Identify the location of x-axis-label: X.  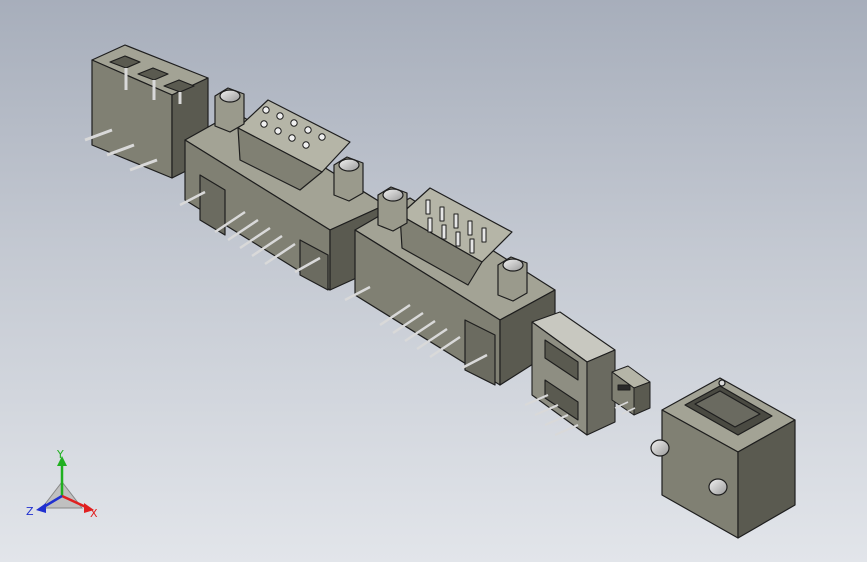
(94, 513).